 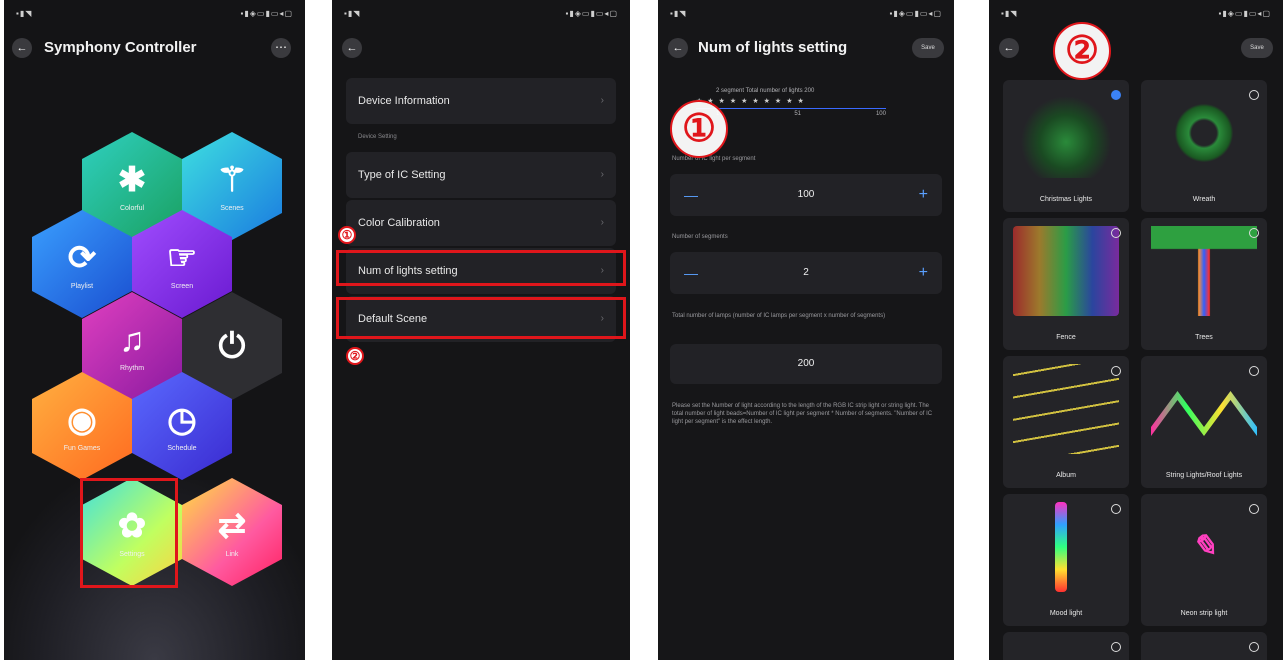 I want to click on scene-name: Mood light, so click(x=1066, y=613).